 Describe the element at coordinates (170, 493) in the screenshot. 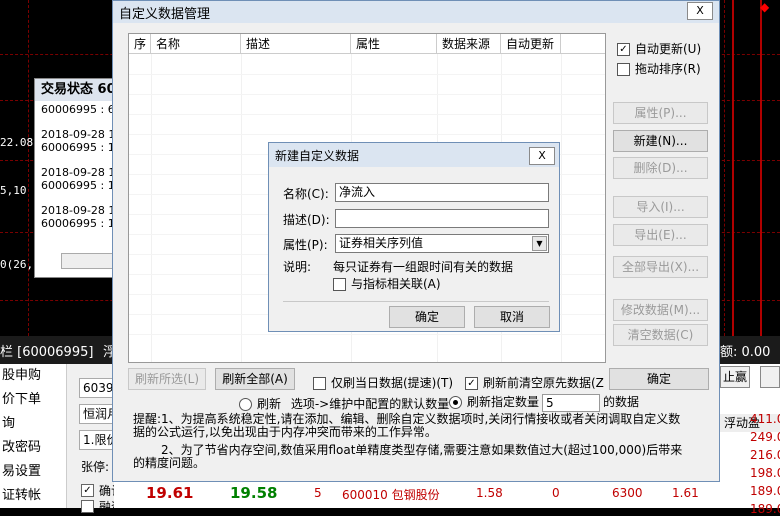

I see `bid-price: 19.61` at that location.